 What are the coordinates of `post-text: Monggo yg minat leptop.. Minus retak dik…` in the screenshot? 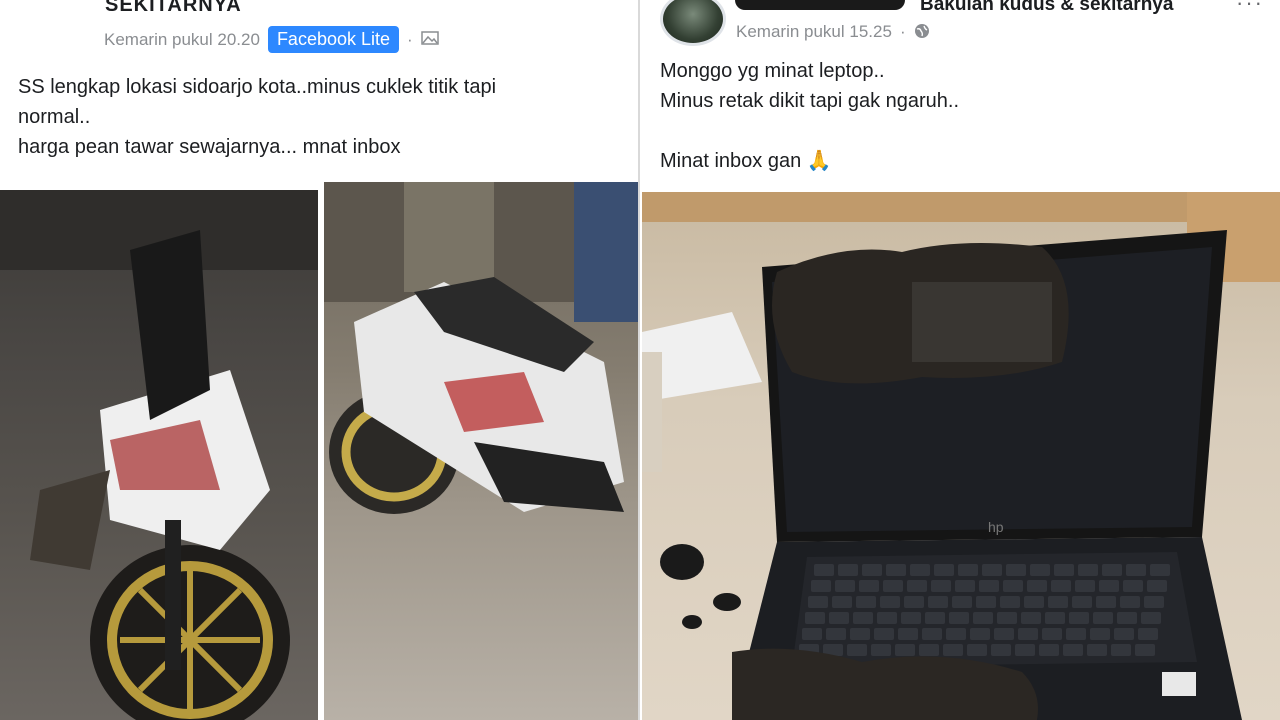 It's located at (810, 116).